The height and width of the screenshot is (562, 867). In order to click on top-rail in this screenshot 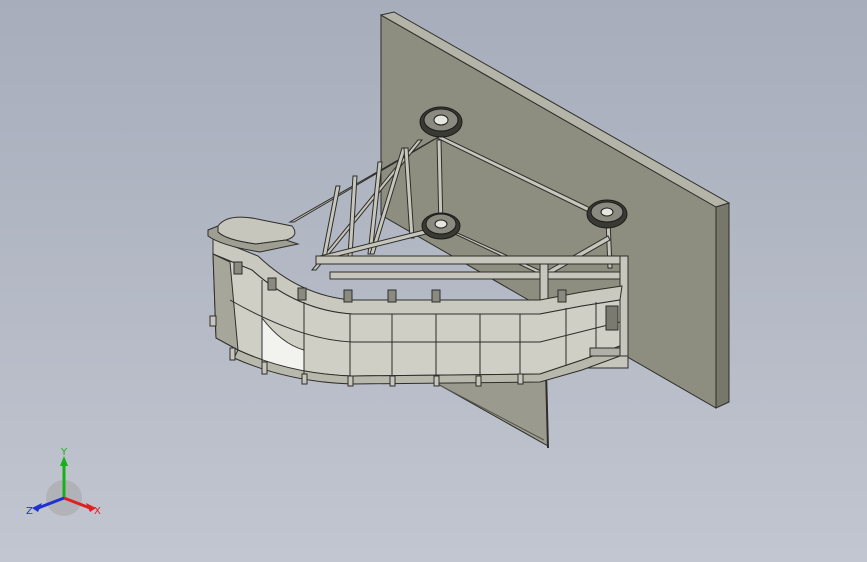, I will do `click(472, 260)`.